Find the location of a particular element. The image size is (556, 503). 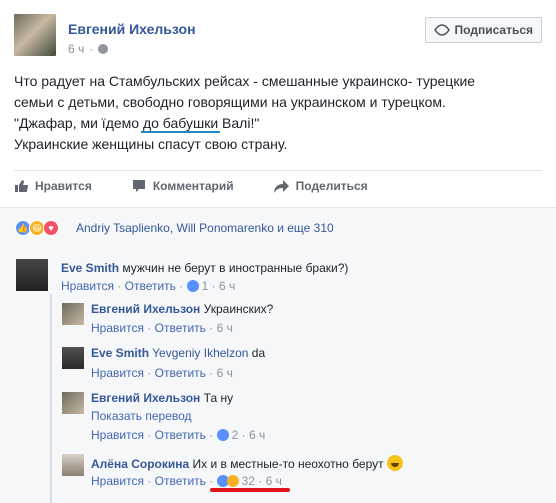

post-actions: Нравится Комментарий Поделиться is located at coordinates (211, 186).